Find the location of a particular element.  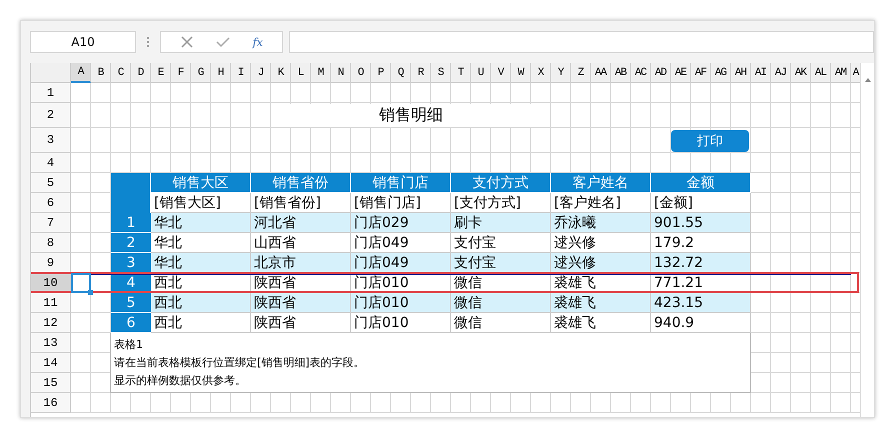

column-header: F is located at coordinates (181, 73).